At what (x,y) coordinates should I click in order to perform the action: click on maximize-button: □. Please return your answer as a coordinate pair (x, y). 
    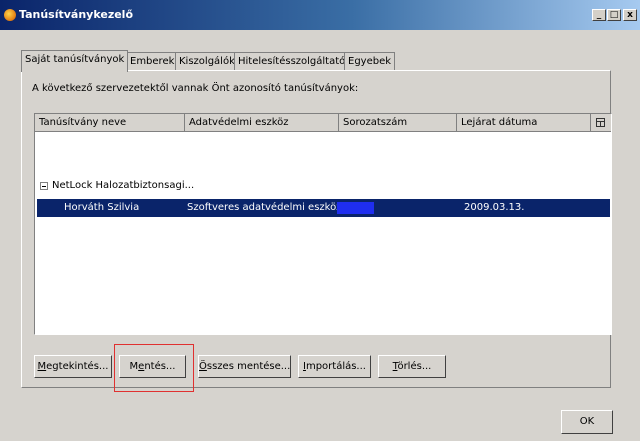
    Looking at the image, I should click on (614, 15).